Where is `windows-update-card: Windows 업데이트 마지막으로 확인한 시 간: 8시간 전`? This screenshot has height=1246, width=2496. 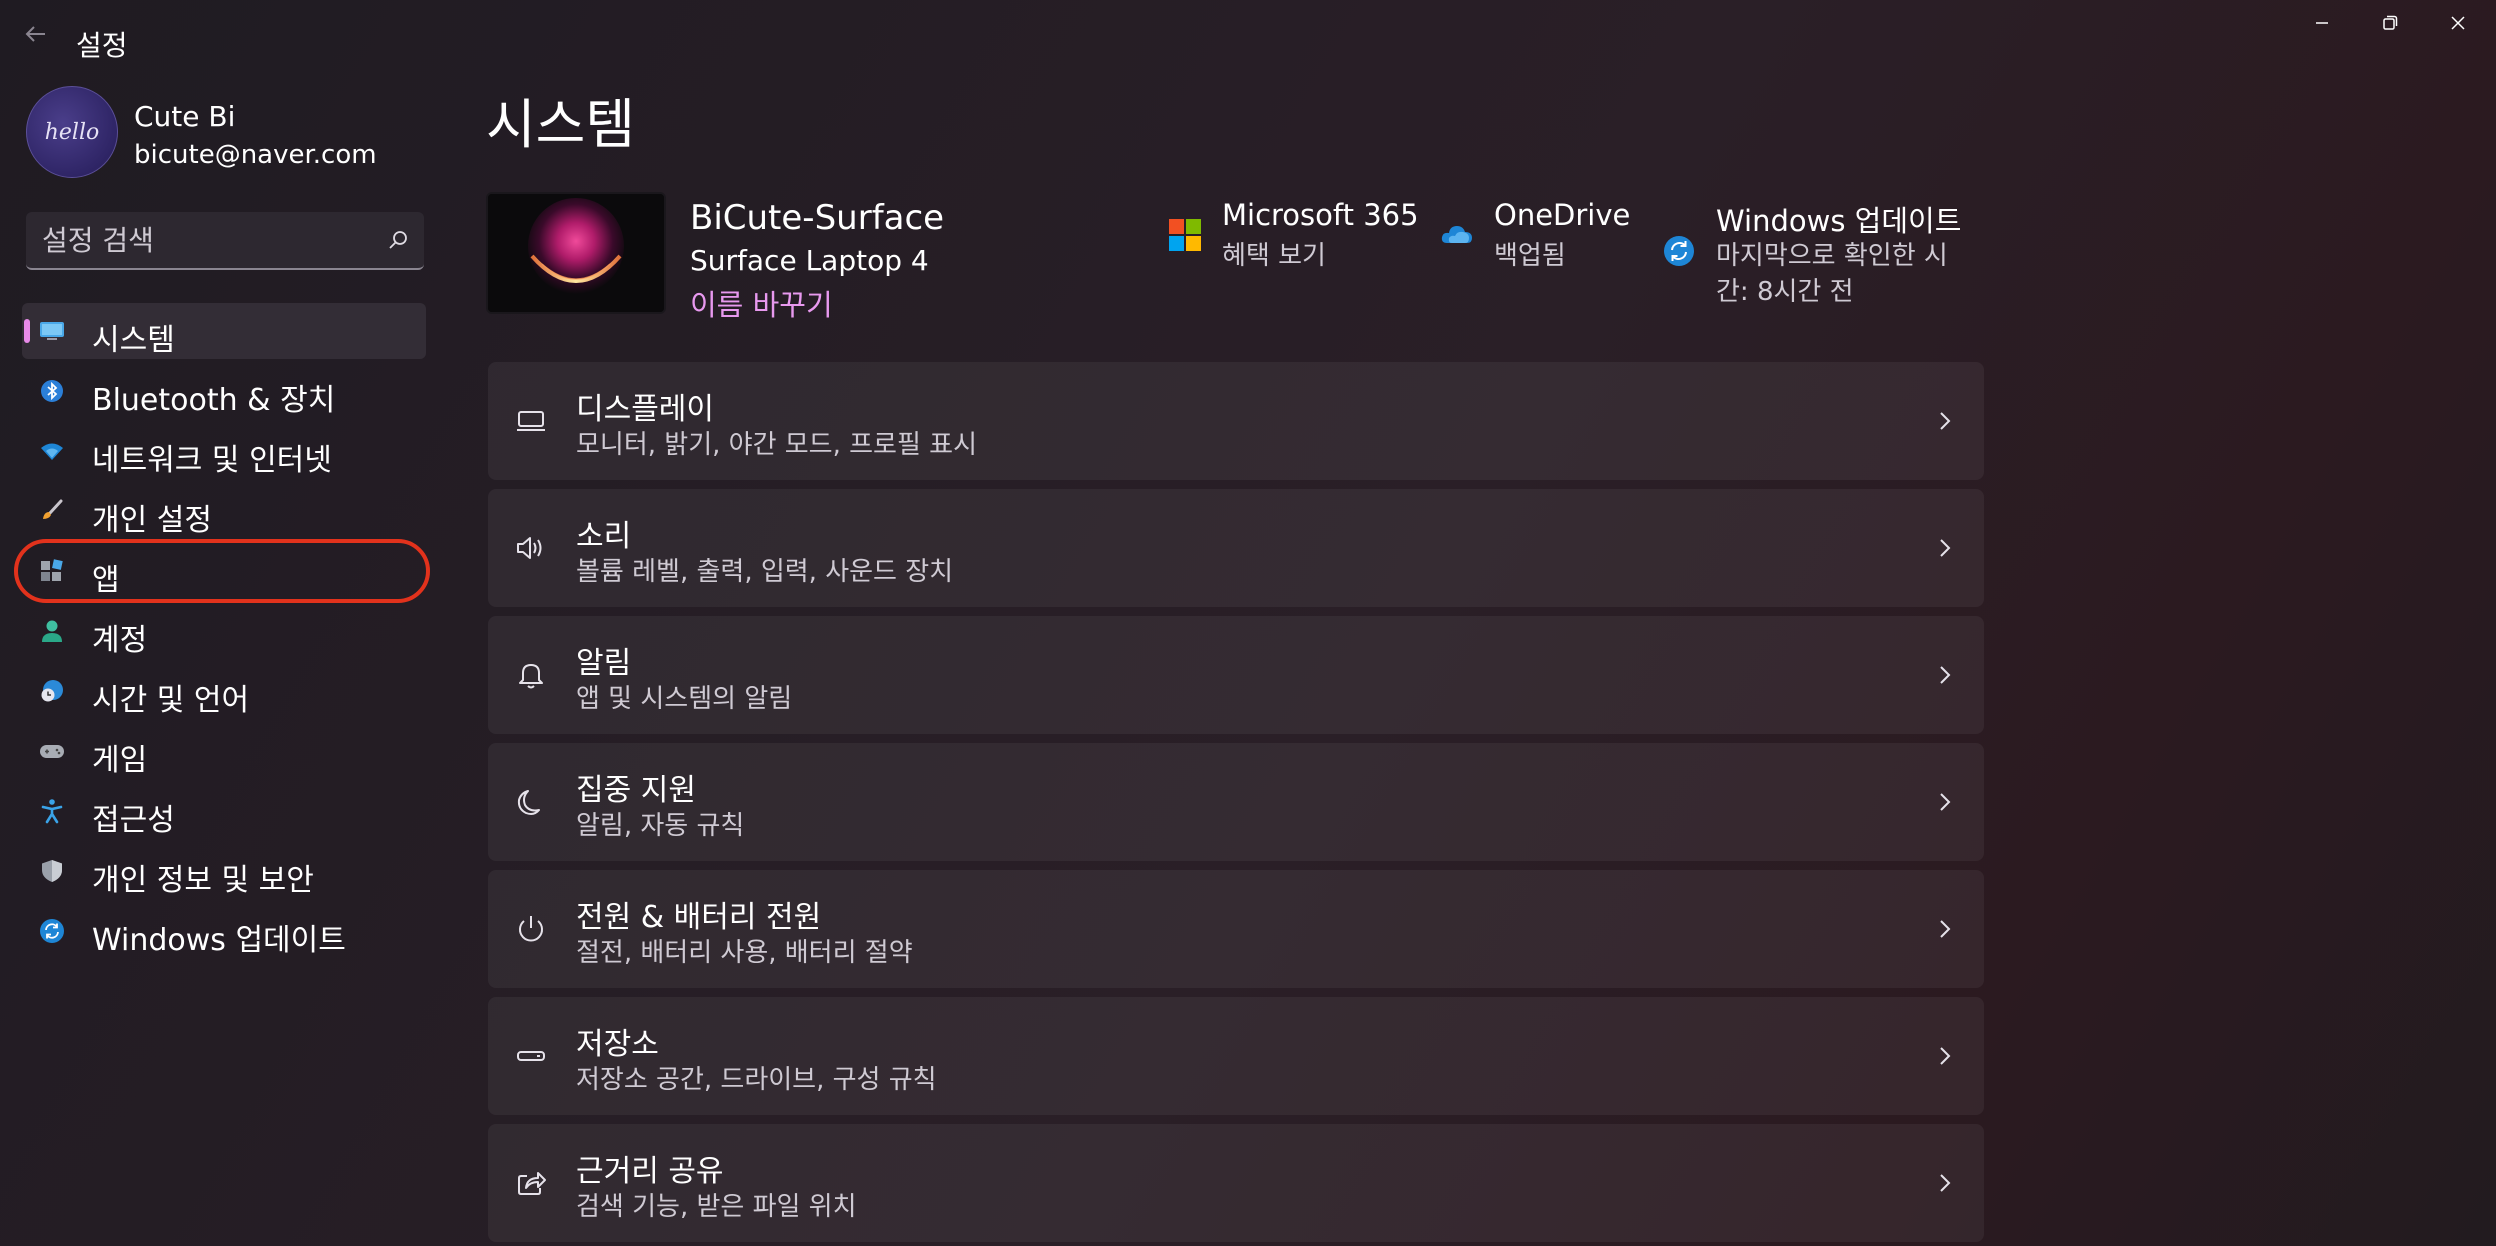 windows-update-card: Windows 업데이트 마지막으로 확인한 시 간: 8시간 전 is located at coordinates (1827, 258).